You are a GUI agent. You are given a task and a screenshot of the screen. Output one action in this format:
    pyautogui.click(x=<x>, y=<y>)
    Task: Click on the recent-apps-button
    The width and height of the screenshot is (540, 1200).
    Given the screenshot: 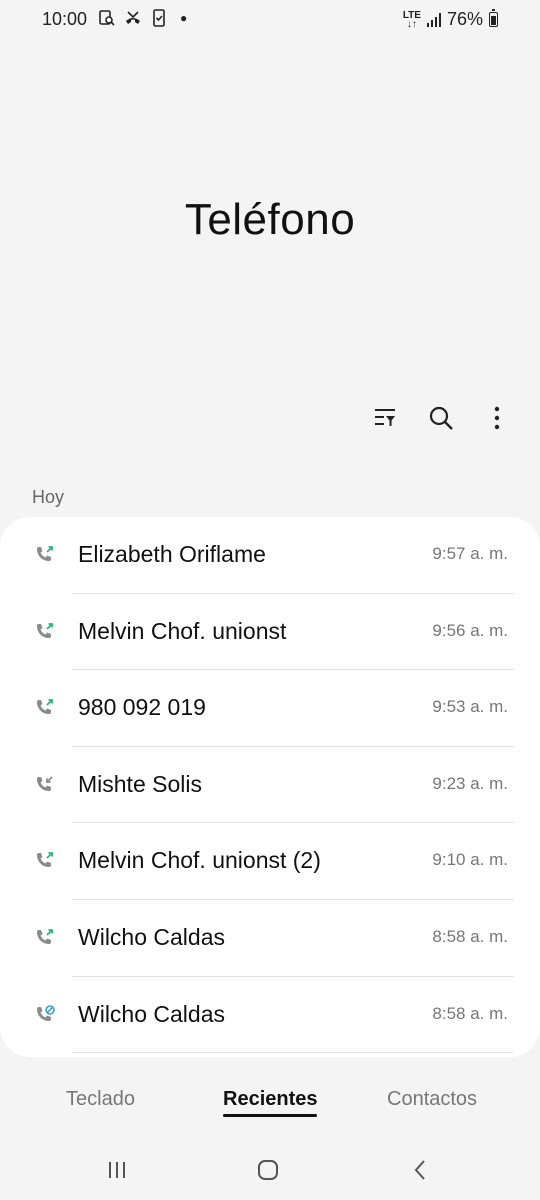 What is the action you would take?
    pyautogui.click(x=117, y=1170)
    